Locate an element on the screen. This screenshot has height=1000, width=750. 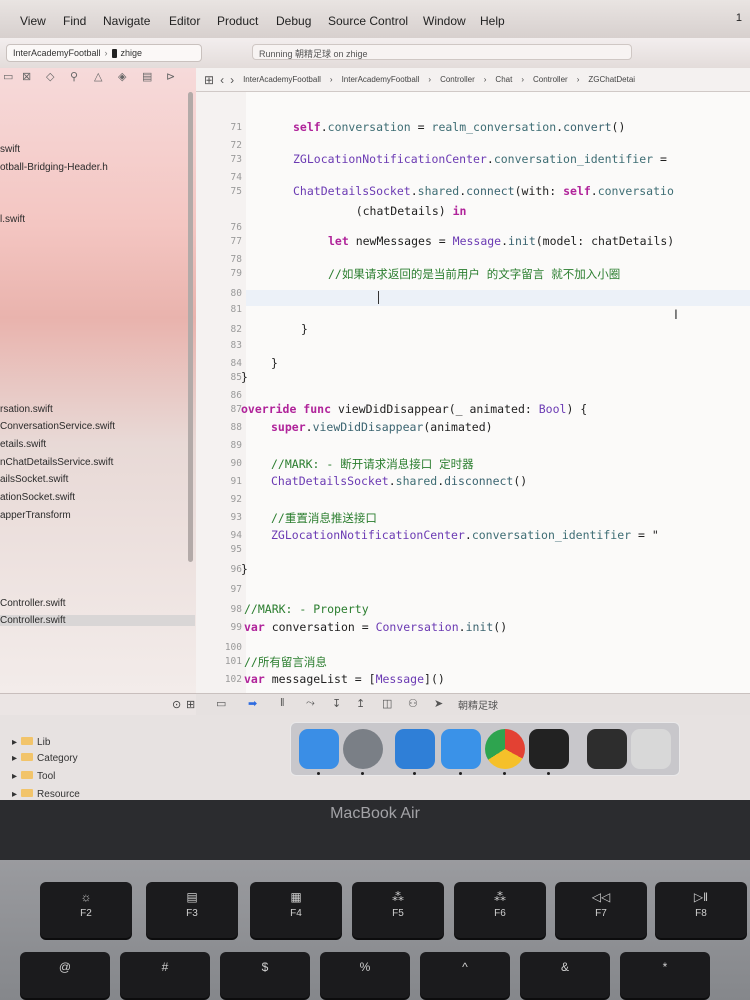
folder-item: ▸ Category is located at coordinates (45, 758).